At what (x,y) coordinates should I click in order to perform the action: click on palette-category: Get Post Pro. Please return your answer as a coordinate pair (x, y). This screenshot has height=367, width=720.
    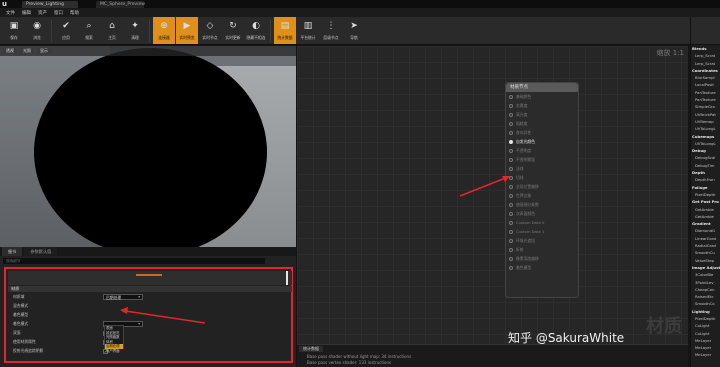
    Looking at the image, I should click on (705, 201).